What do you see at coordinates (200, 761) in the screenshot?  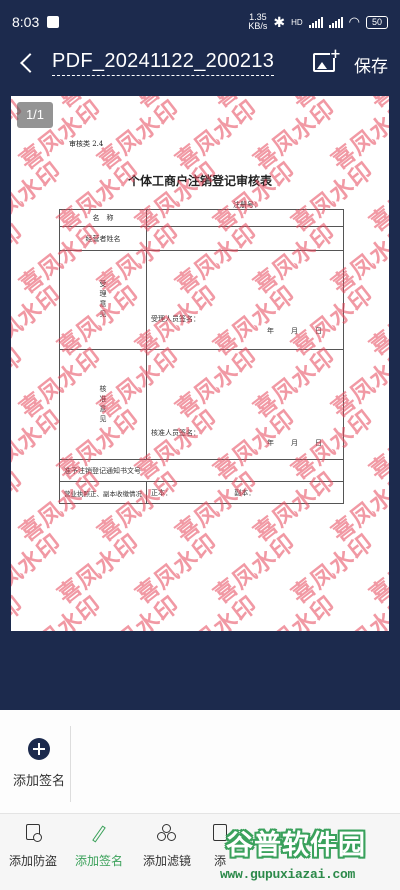 I see `signature-panel: 添加签名` at bounding box center [200, 761].